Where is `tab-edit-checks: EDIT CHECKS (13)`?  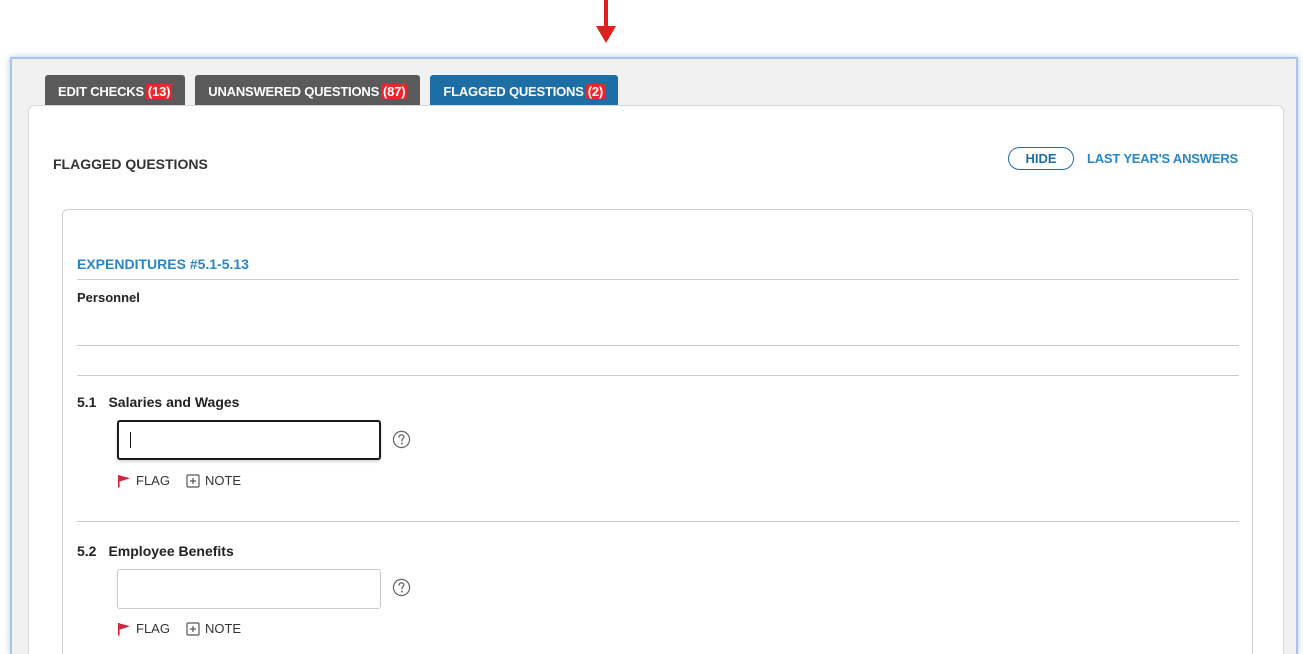
tab-edit-checks: EDIT CHECKS (13) is located at coordinates (115, 91).